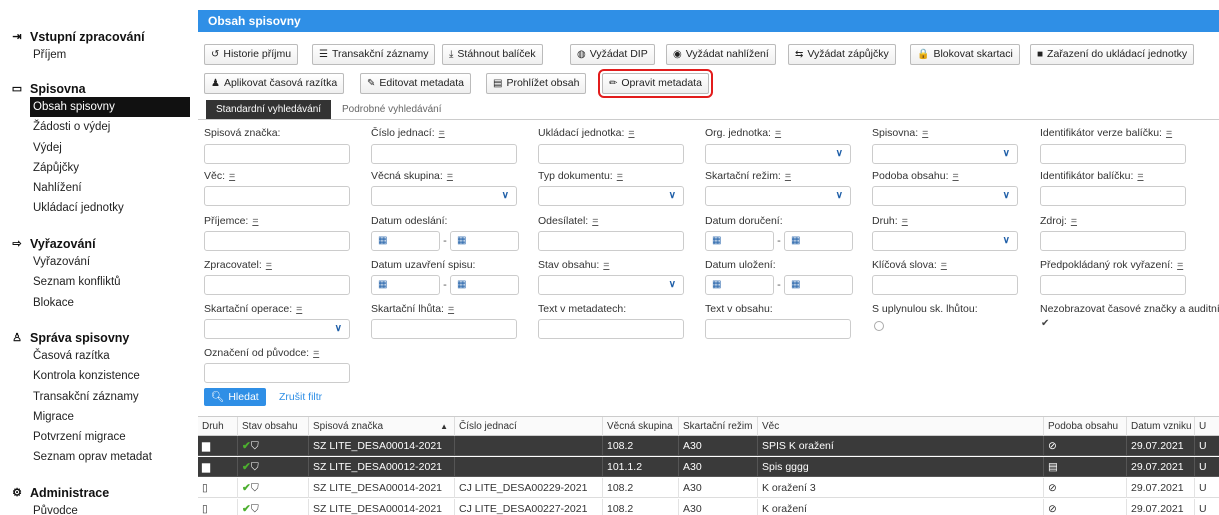  I want to click on sidebar-heading-administrace: ⚙ Administrace, so click(95, 492).